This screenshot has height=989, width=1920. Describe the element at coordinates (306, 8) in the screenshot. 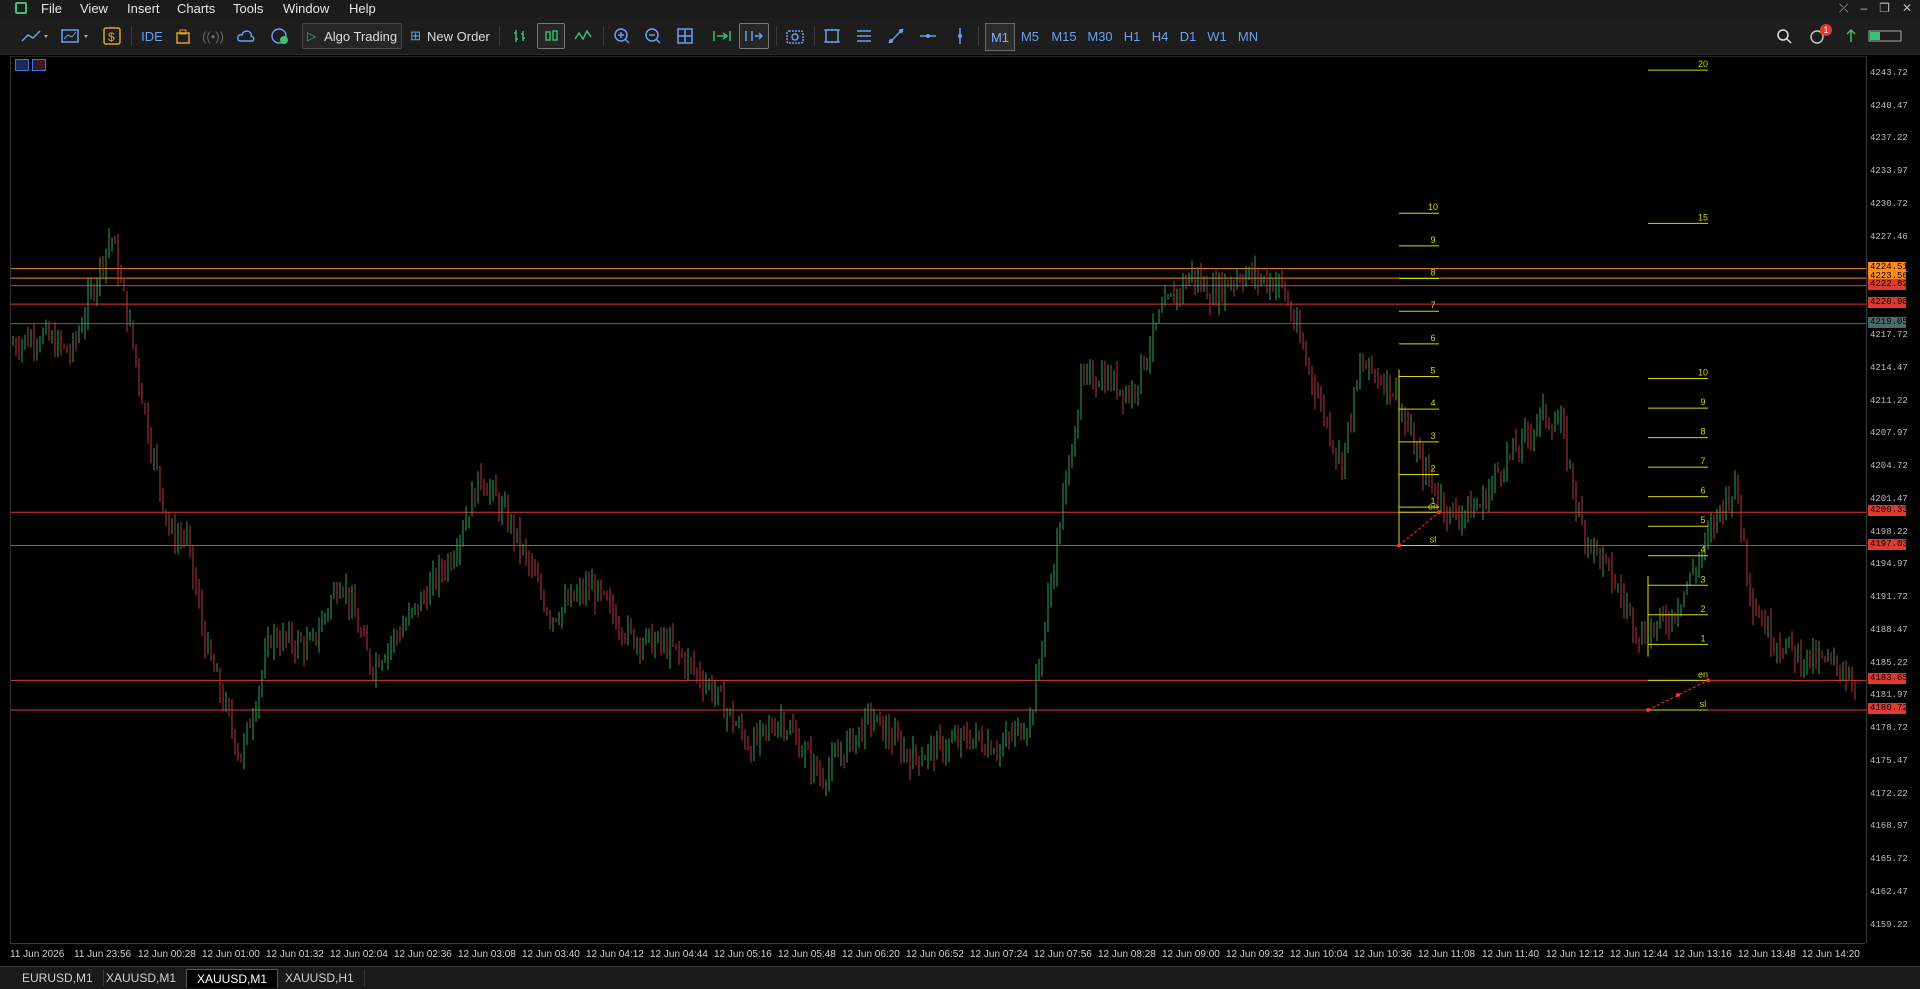

I see `menu-window: Window` at that location.